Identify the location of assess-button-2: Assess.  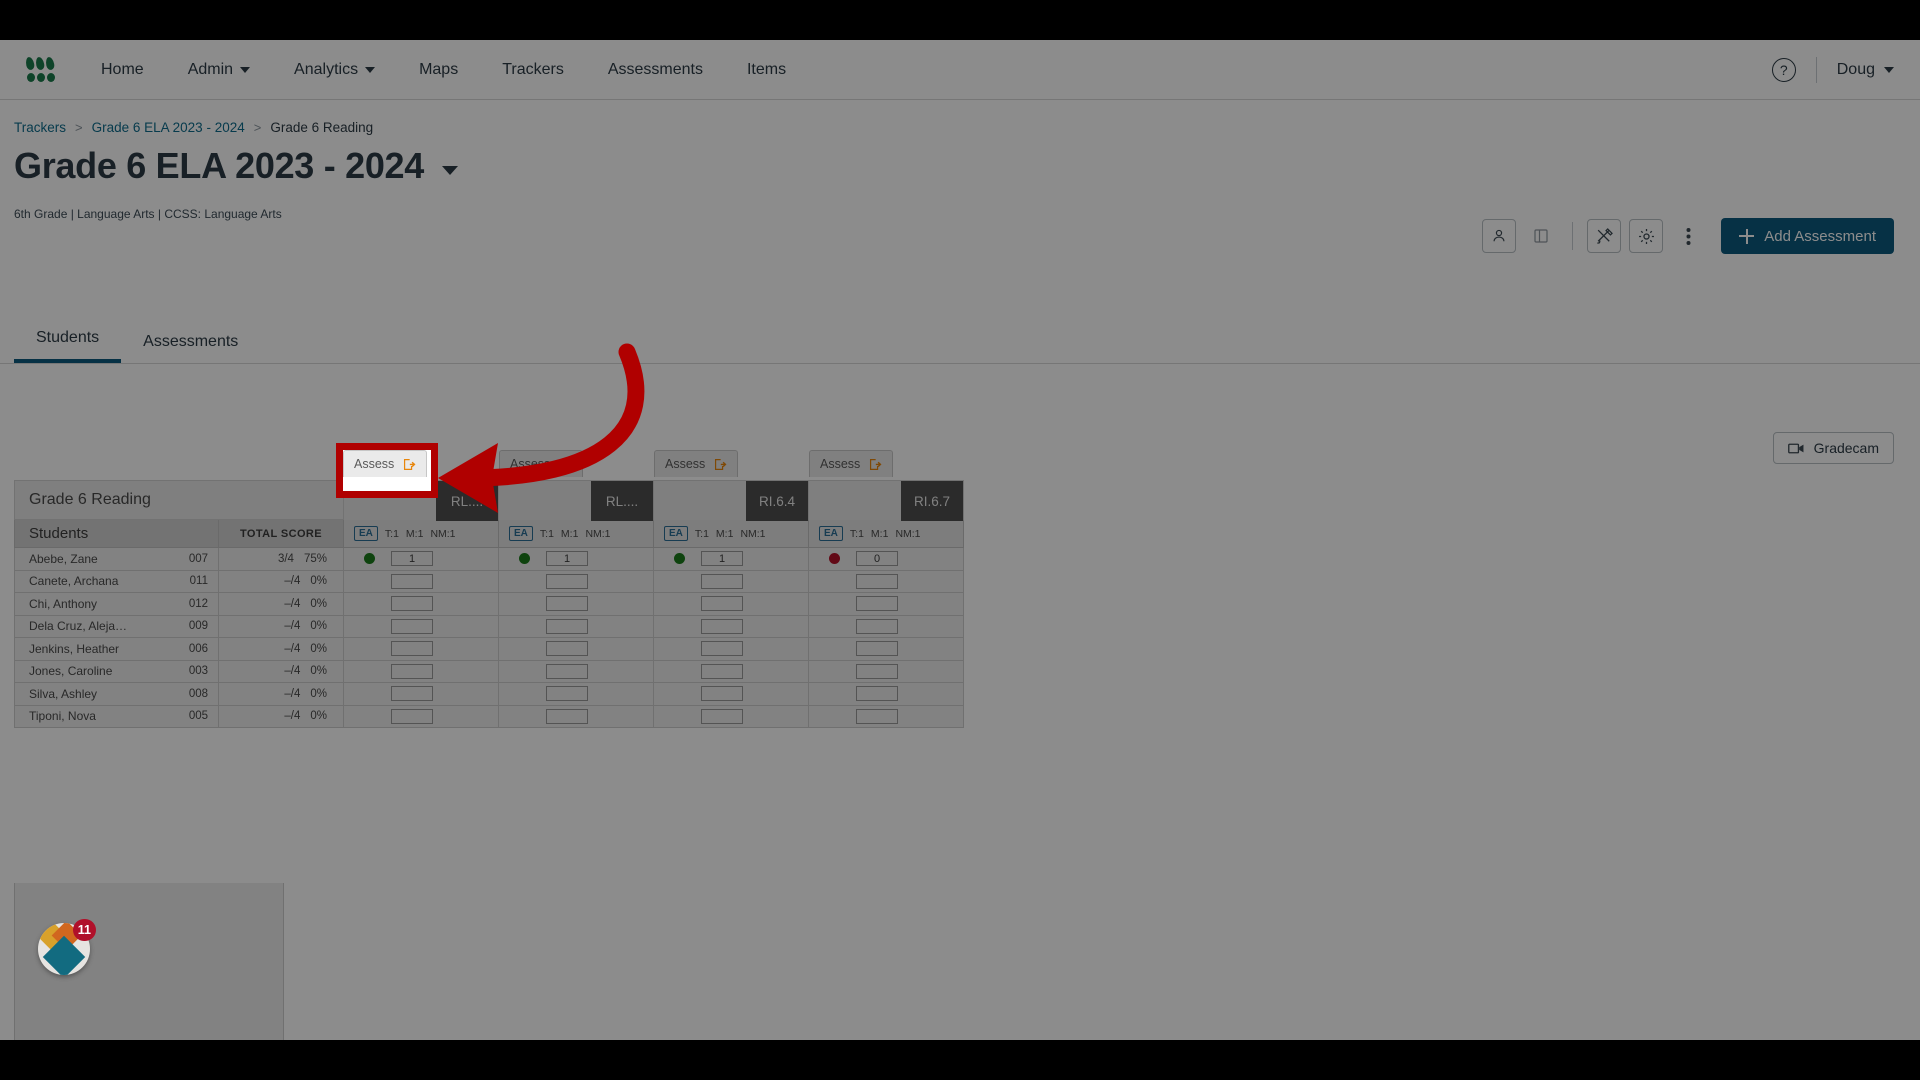
(541, 463).